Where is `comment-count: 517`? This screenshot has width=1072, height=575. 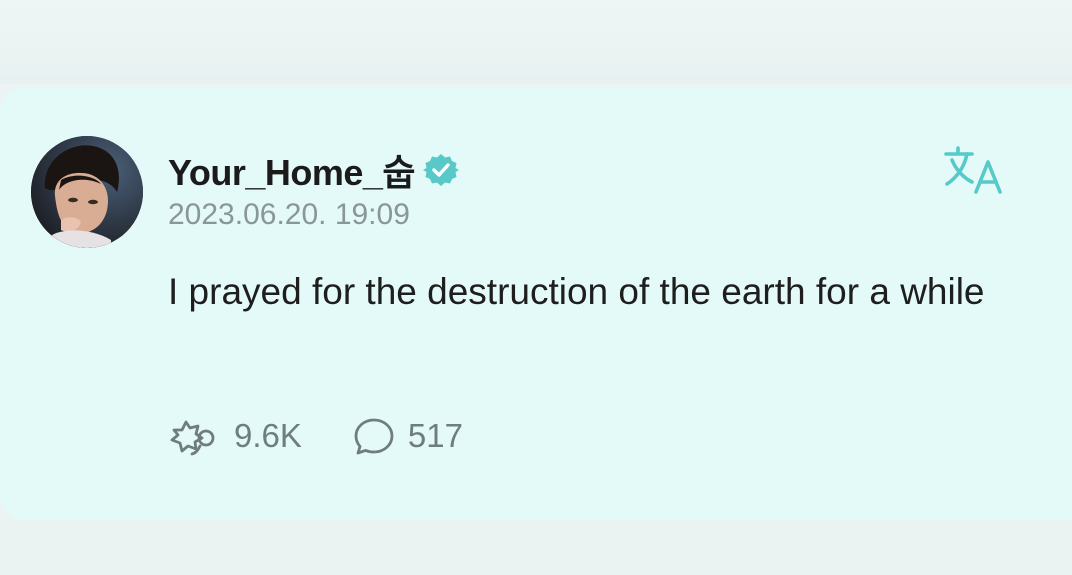 comment-count: 517 is located at coordinates (435, 435).